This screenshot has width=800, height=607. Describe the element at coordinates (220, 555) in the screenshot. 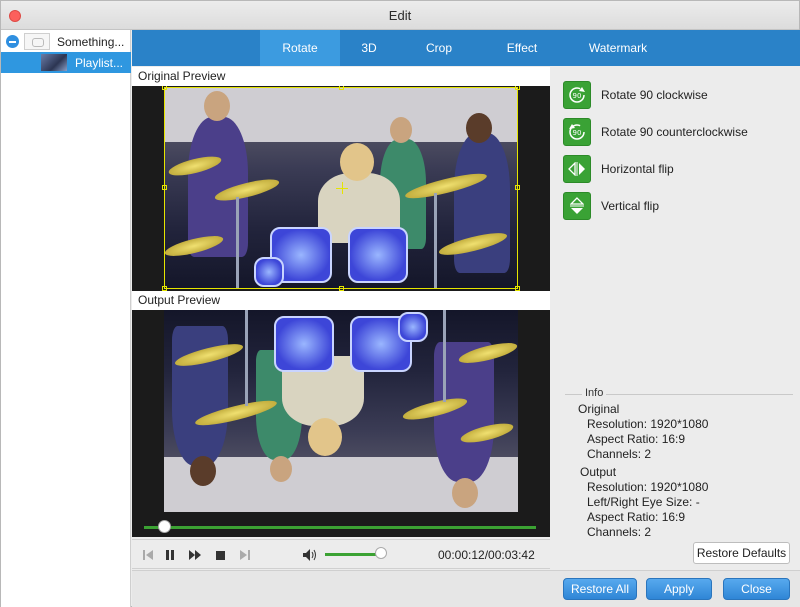

I see `stop-icon` at that location.